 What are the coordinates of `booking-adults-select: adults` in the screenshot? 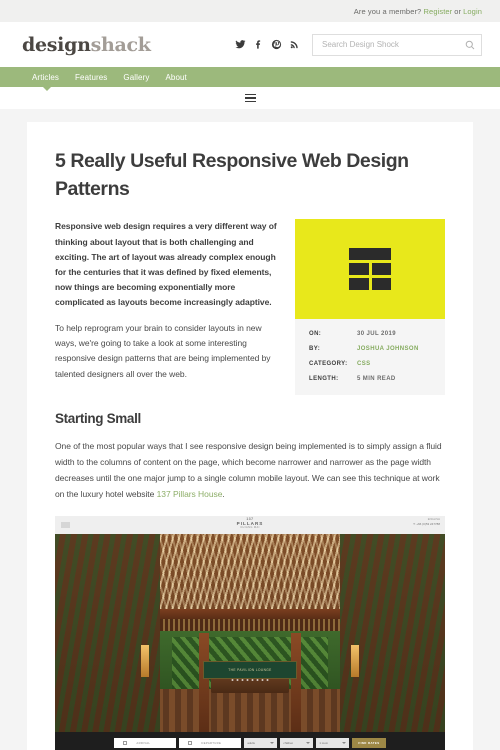 It's located at (261, 743).